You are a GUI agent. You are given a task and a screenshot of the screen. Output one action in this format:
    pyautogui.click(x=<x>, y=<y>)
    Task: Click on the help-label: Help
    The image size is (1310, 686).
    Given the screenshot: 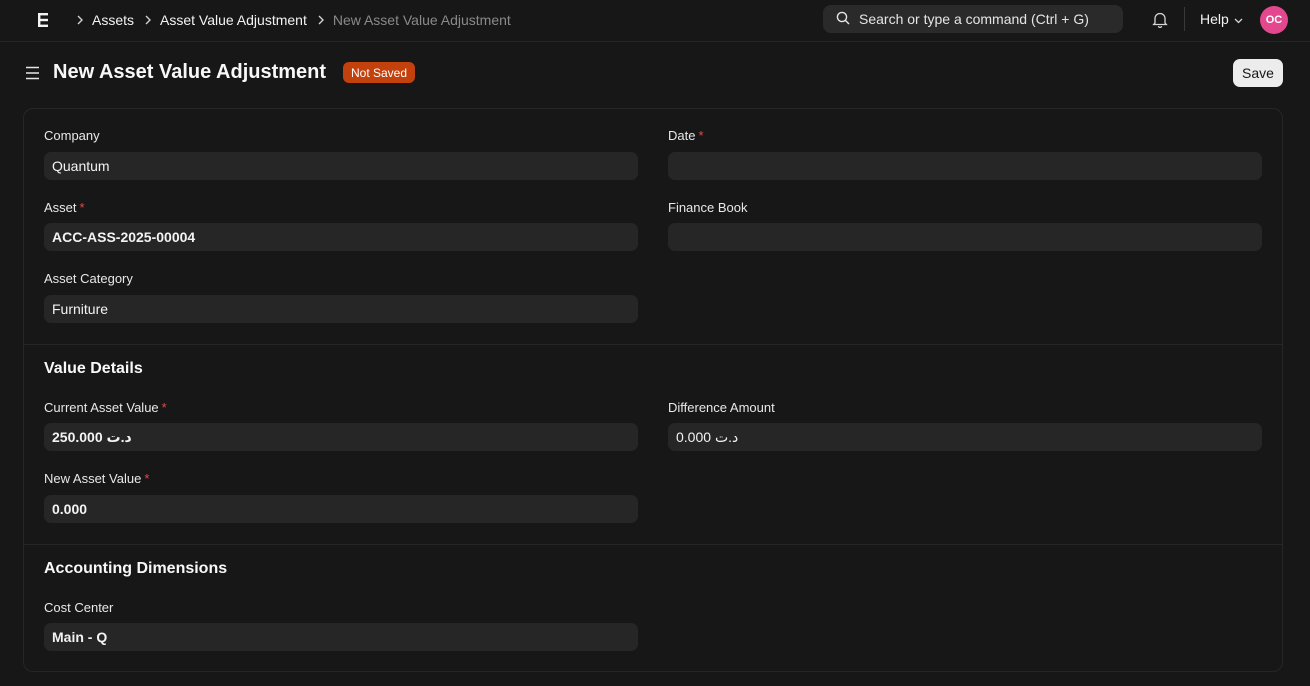 What is the action you would take?
    pyautogui.click(x=1214, y=19)
    